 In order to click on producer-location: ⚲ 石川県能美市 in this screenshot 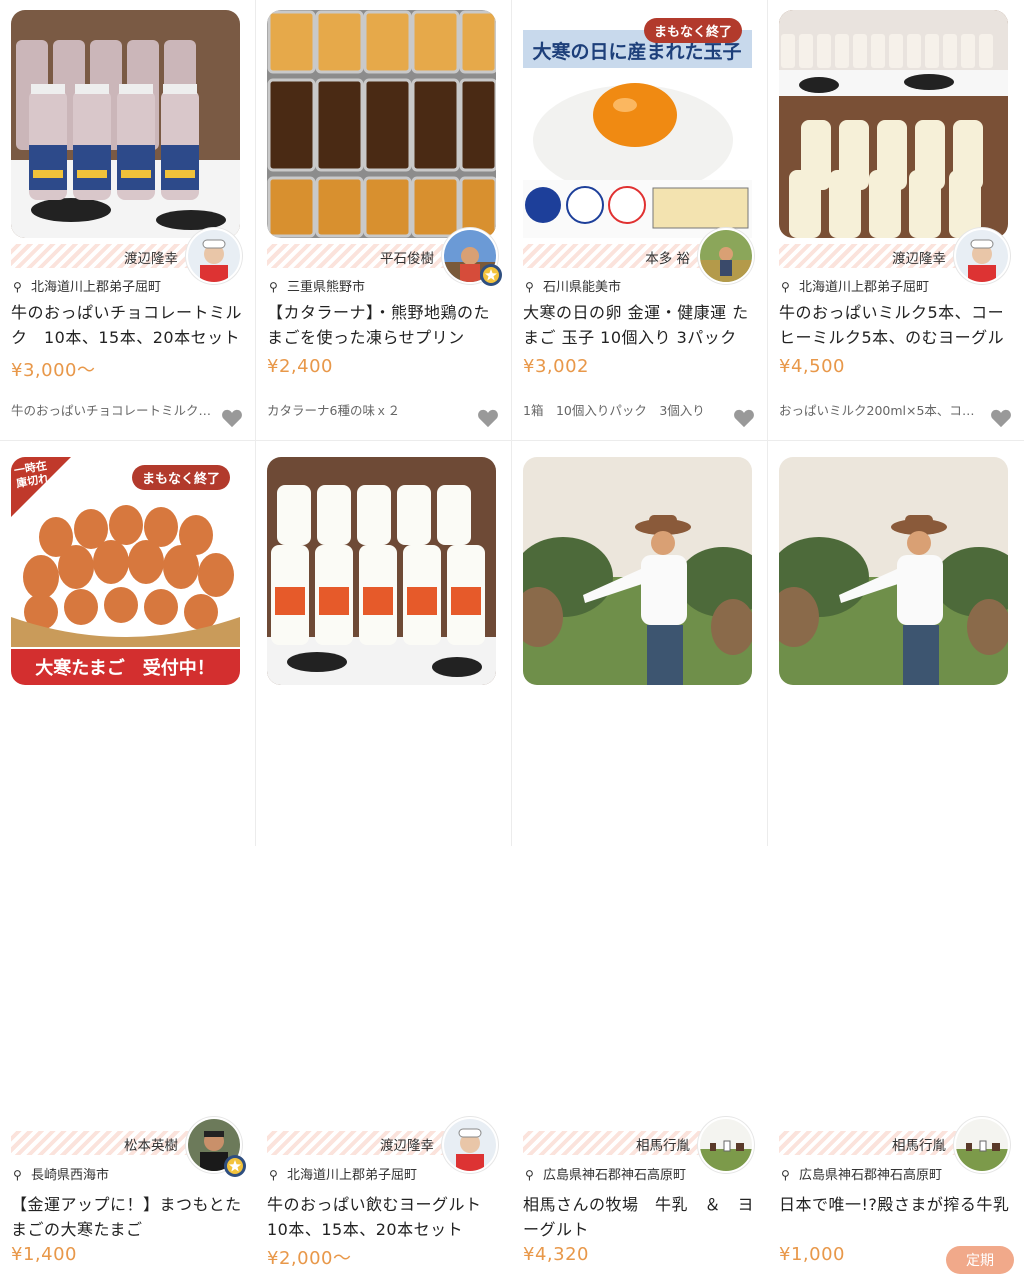, I will do `click(573, 287)`.